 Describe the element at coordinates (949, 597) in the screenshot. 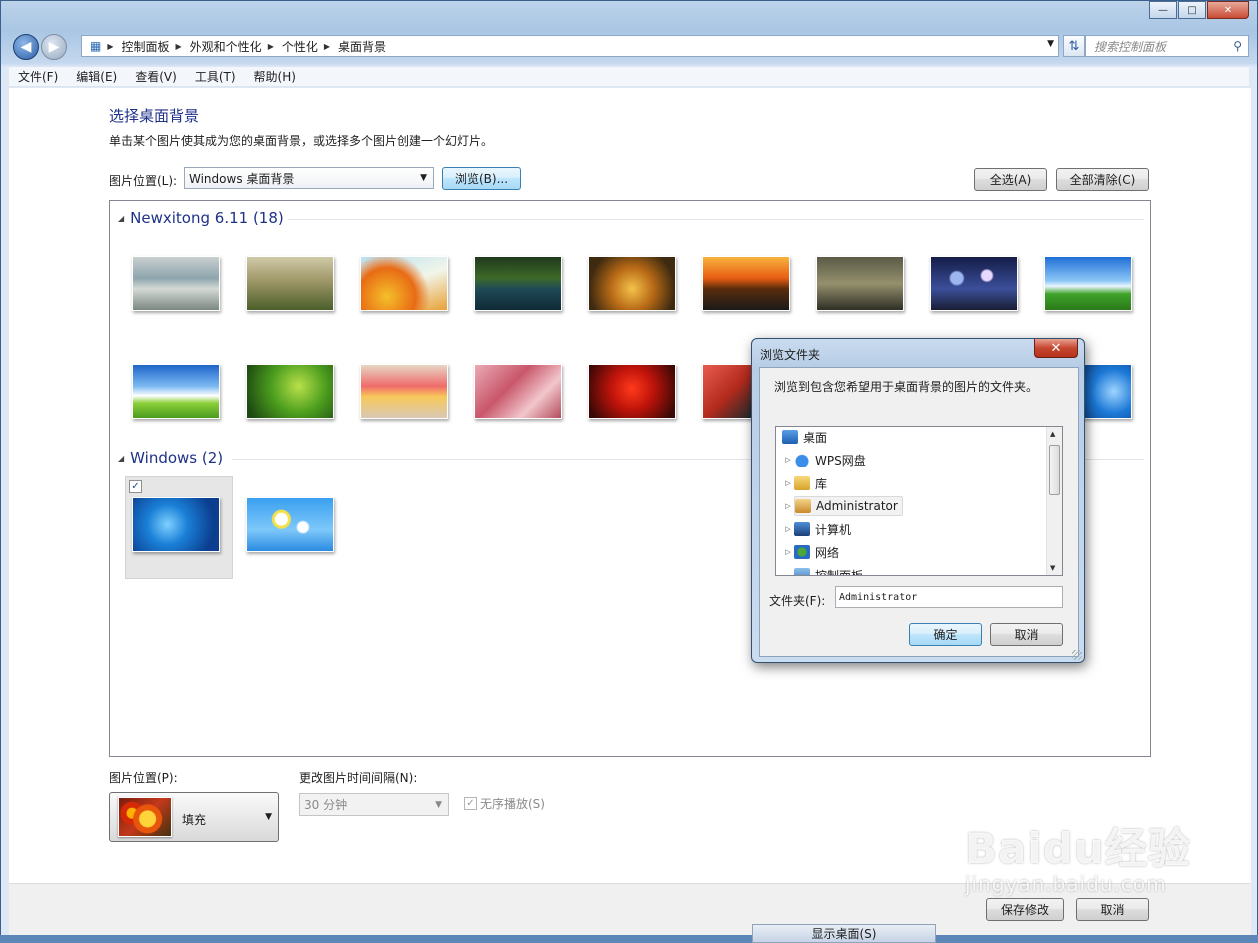

I see `folder-field: Administrator` at that location.